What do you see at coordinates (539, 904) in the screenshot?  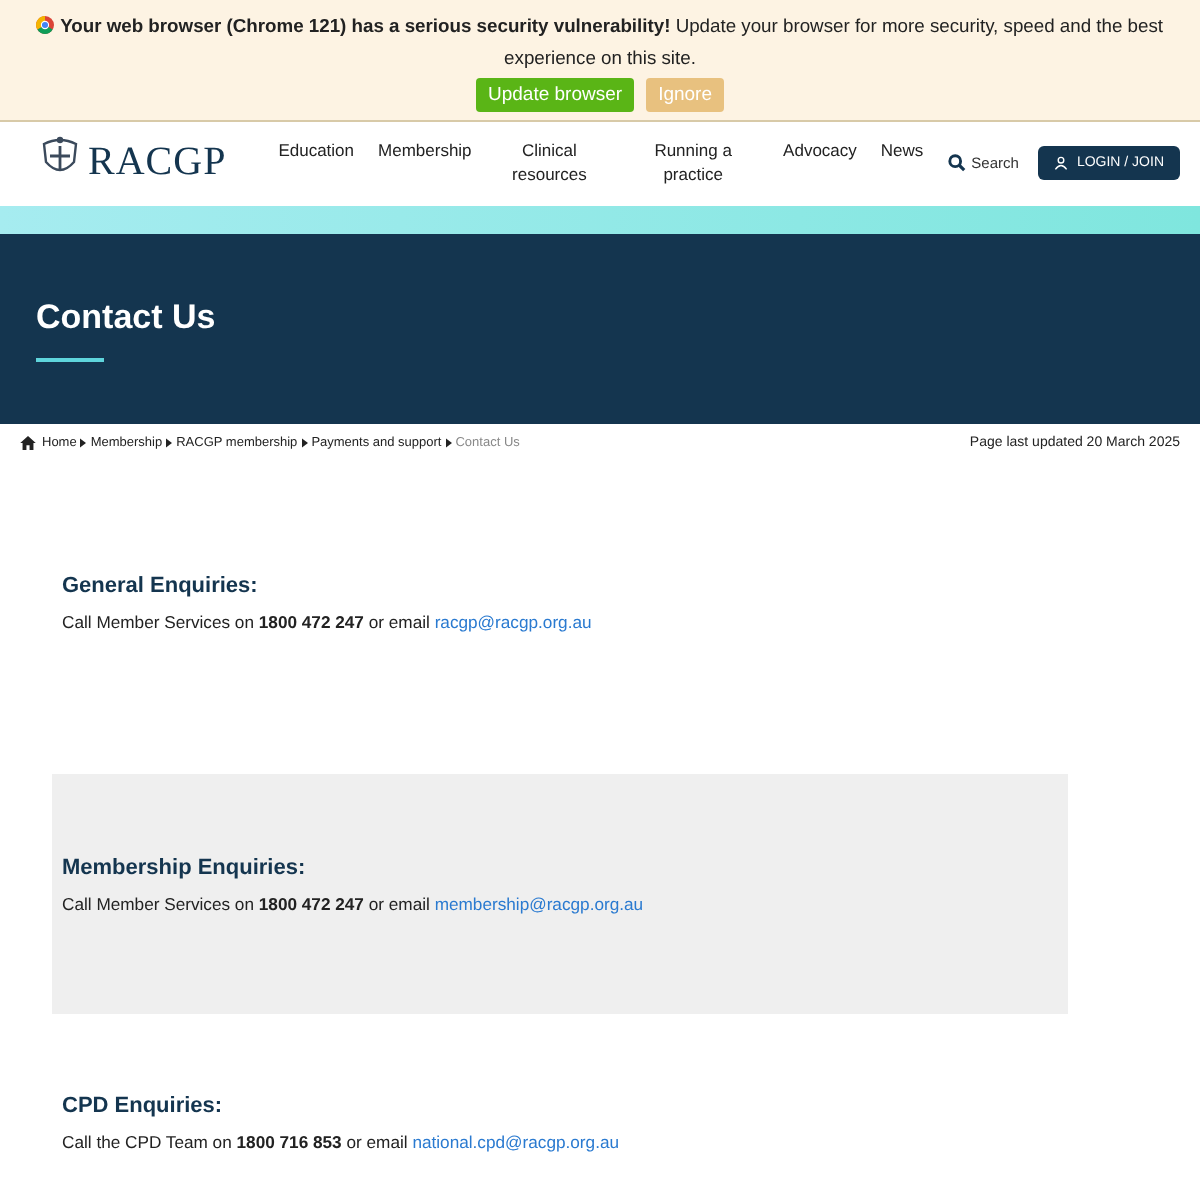 I see `email-link: membership@racgp.org.au` at bounding box center [539, 904].